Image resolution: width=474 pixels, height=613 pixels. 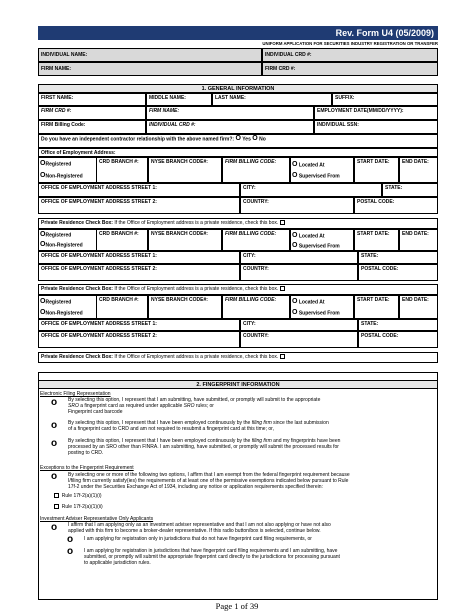 What do you see at coordinates (238, 152) in the screenshot?
I see `office-label: Office of Employment Address:` at bounding box center [238, 152].